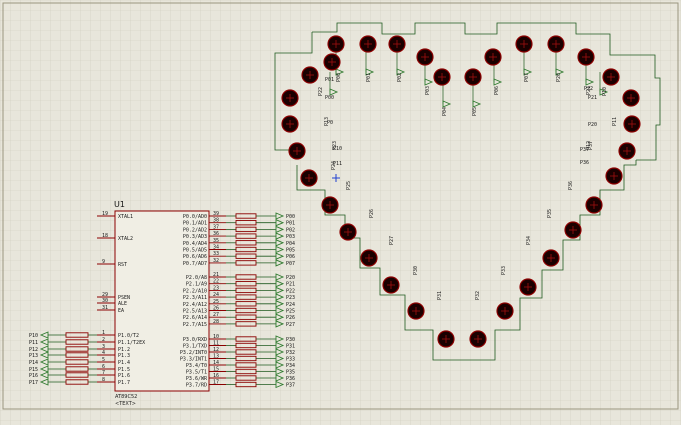 This screenshot has width=681, height=425. Describe the element at coordinates (216, 357) in the screenshot. I see `ic-pin-number: 13` at that location.